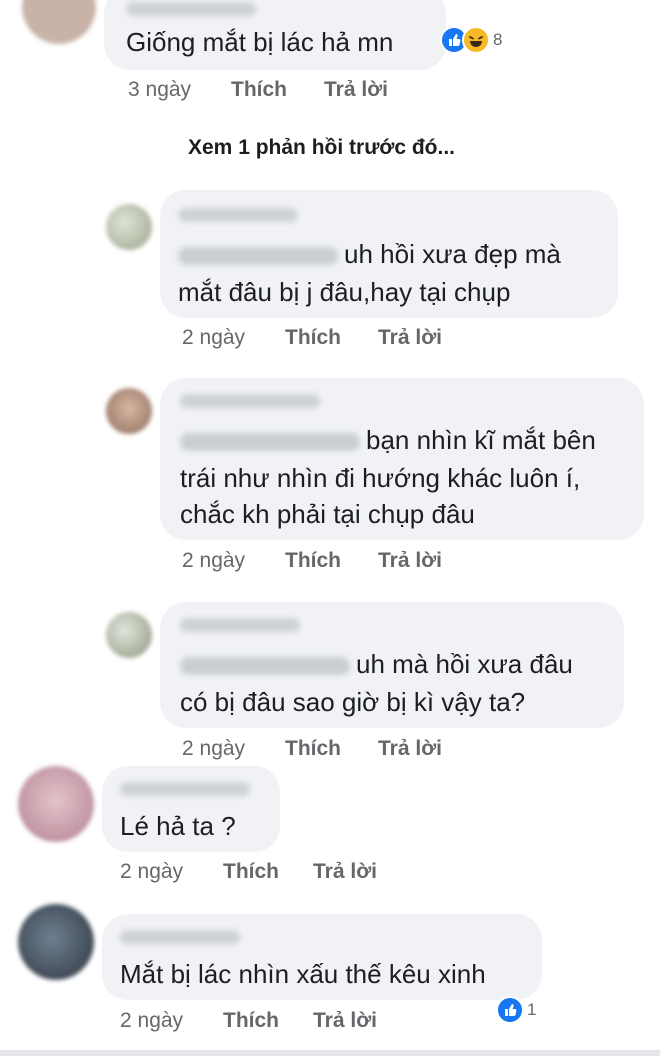 The width and height of the screenshot is (660, 1056). What do you see at coordinates (498, 39) in the screenshot?
I see `reaction-count: 8` at bounding box center [498, 39].